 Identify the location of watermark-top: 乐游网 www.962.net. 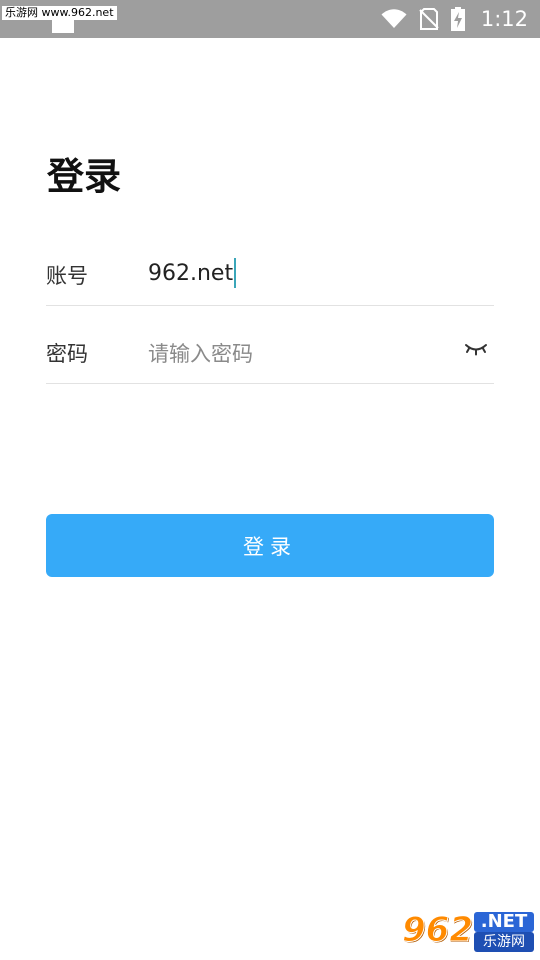
(59, 13).